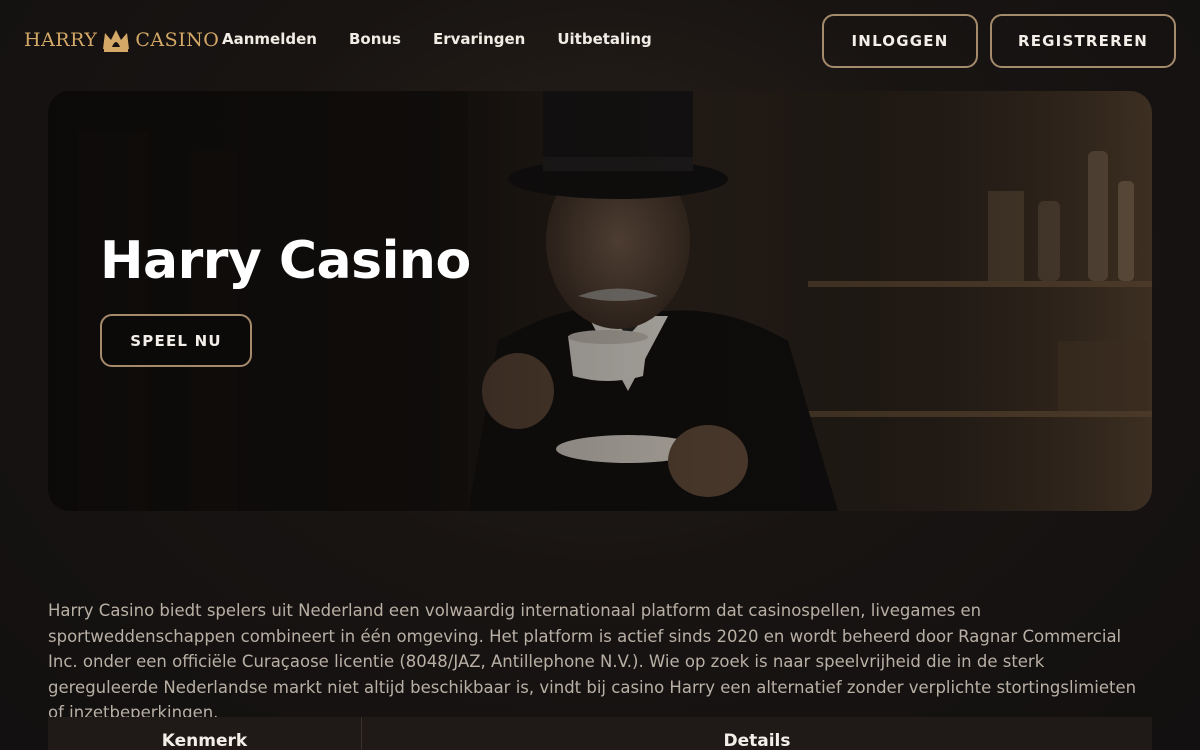 The height and width of the screenshot is (750, 1200). I want to click on nav-item-ervaringen: Ervaringen, so click(479, 39).